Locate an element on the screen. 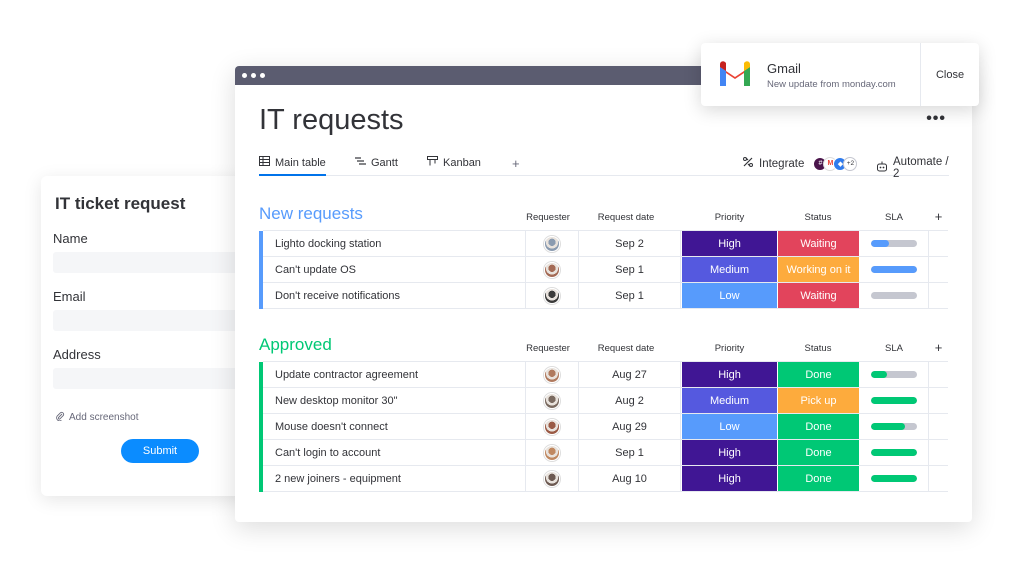 The image size is (1024, 563). automate-button: Automate / 2 is located at coordinates (912, 168).